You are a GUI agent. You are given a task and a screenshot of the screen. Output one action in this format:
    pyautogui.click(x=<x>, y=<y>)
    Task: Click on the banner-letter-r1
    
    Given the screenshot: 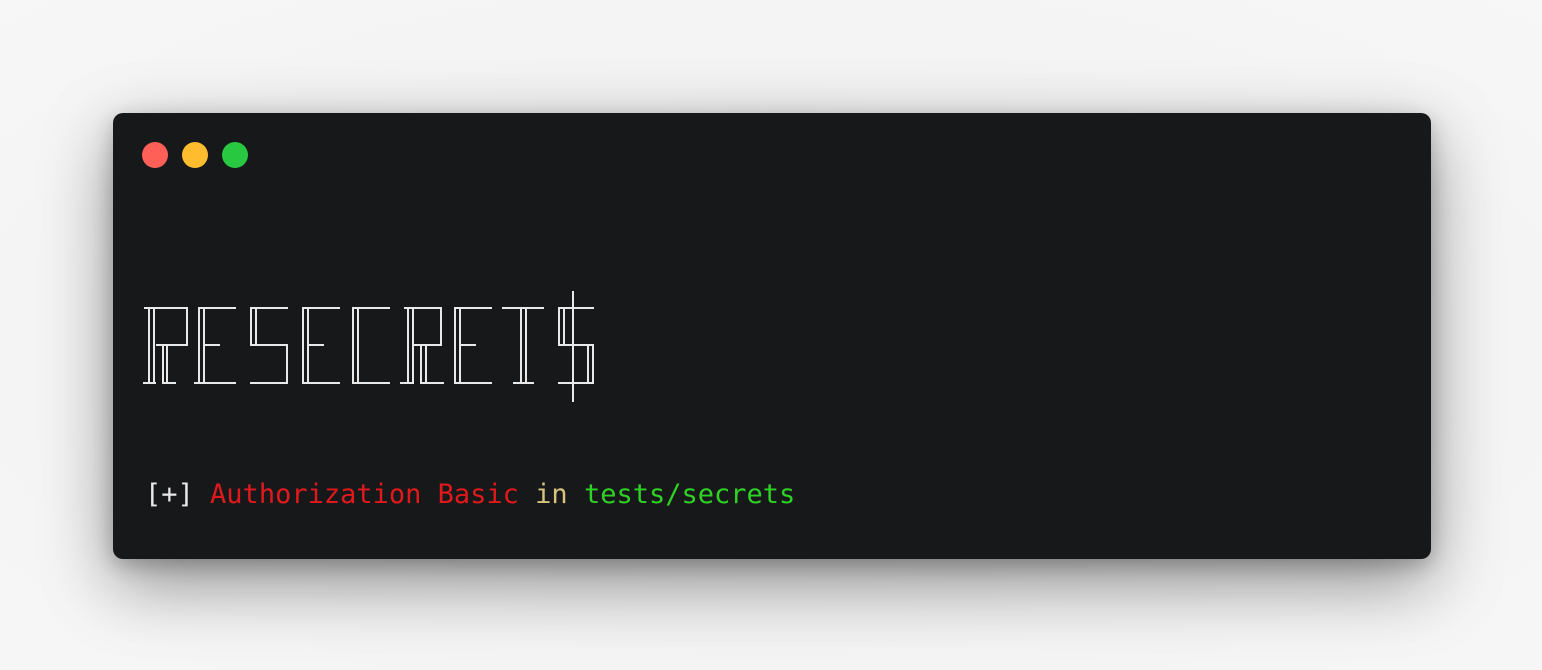 What is the action you would take?
    pyautogui.click(x=165, y=345)
    